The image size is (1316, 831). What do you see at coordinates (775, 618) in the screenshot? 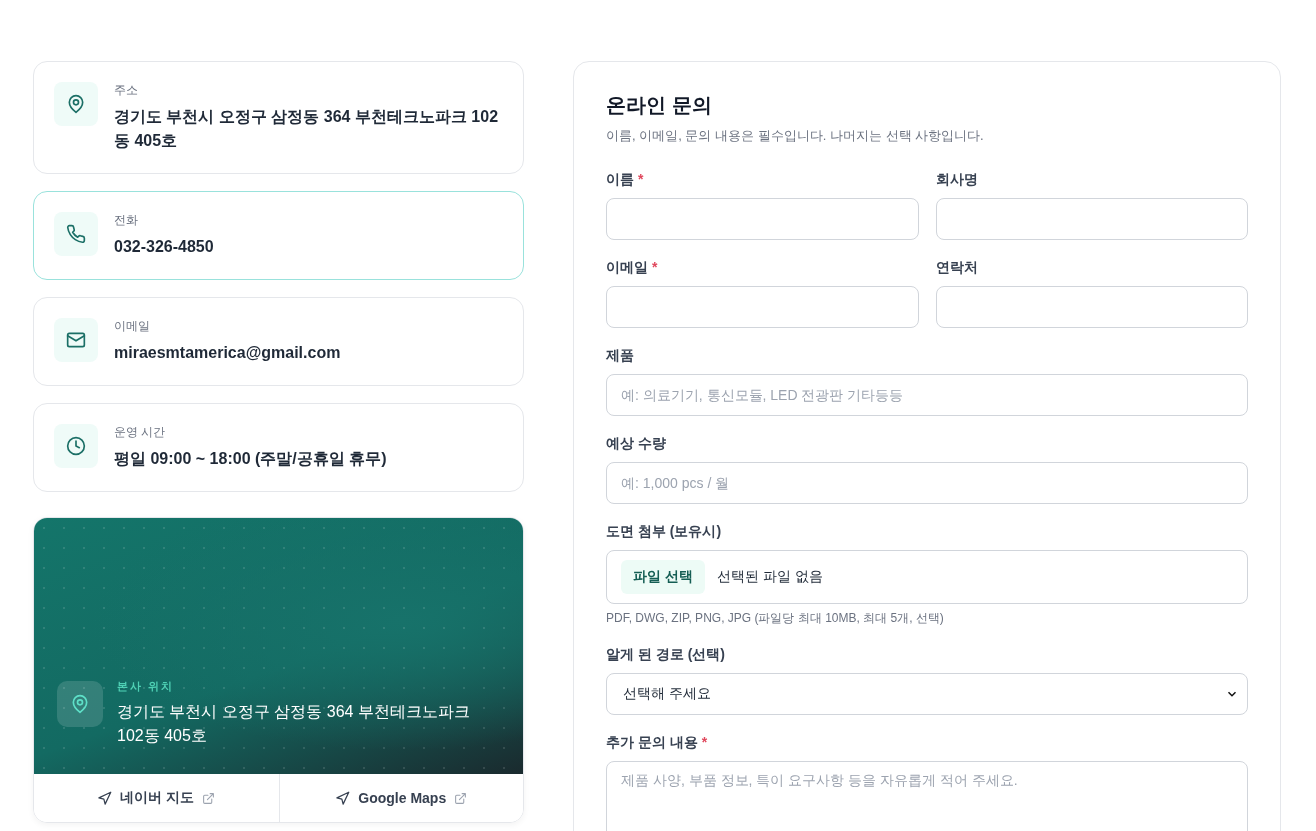
I see `field-hint: PDF, DWG, ZIP, PNG, JPG (파일당 최대 10MB, 최대 5개, 선택)` at bounding box center [775, 618].